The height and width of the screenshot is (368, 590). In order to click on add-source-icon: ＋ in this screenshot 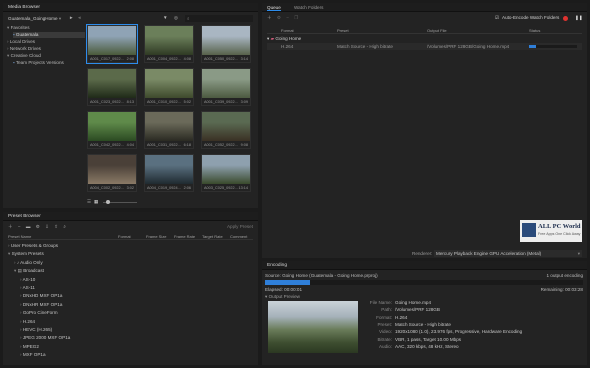, I will do `click(269, 17)`.